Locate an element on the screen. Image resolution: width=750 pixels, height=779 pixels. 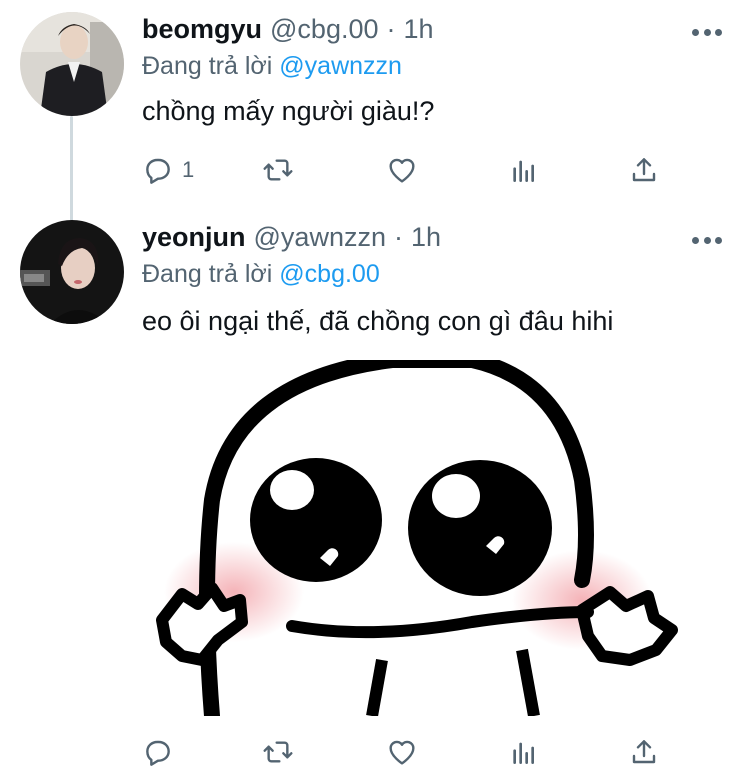
tweet-header: beomgyu @cbg.00 · 1h is located at coordinates (288, 29).